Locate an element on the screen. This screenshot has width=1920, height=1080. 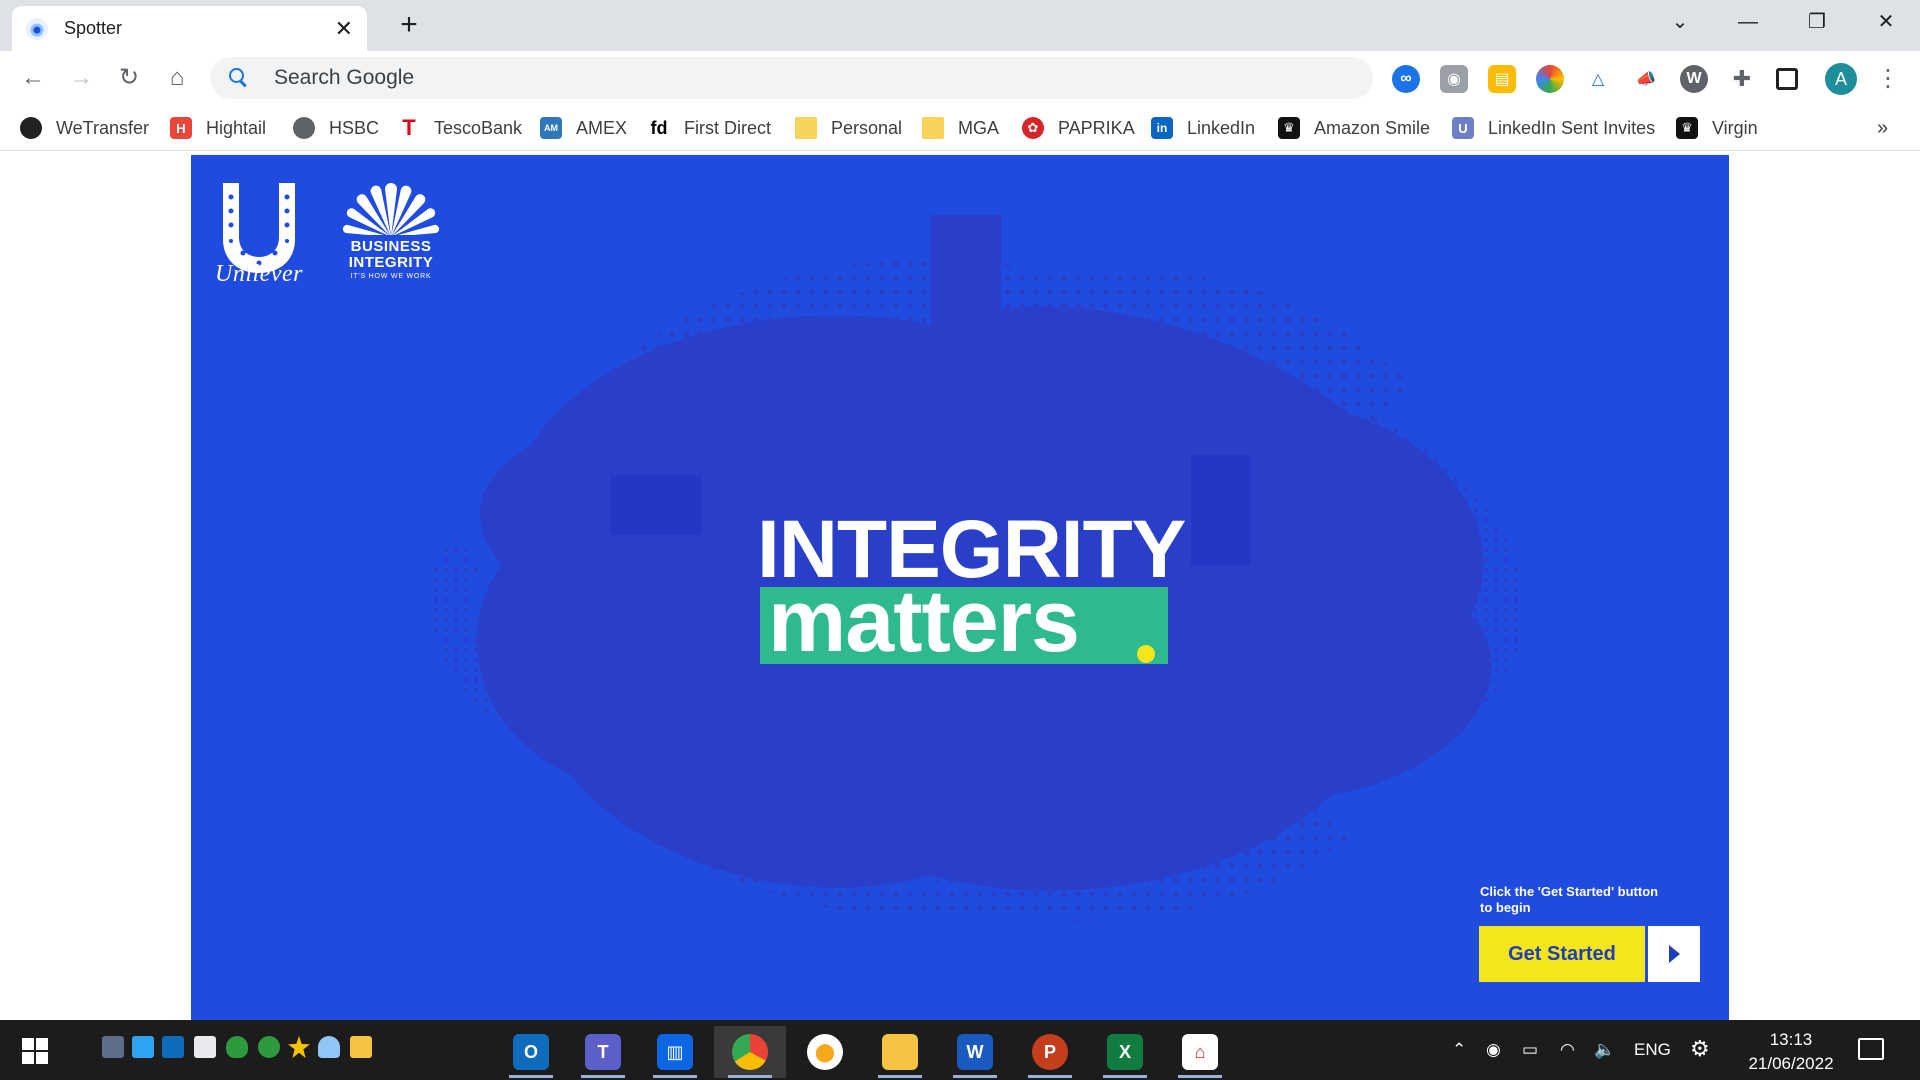
wordpress-extension-icon: W is located at coordinates (1694, 79).